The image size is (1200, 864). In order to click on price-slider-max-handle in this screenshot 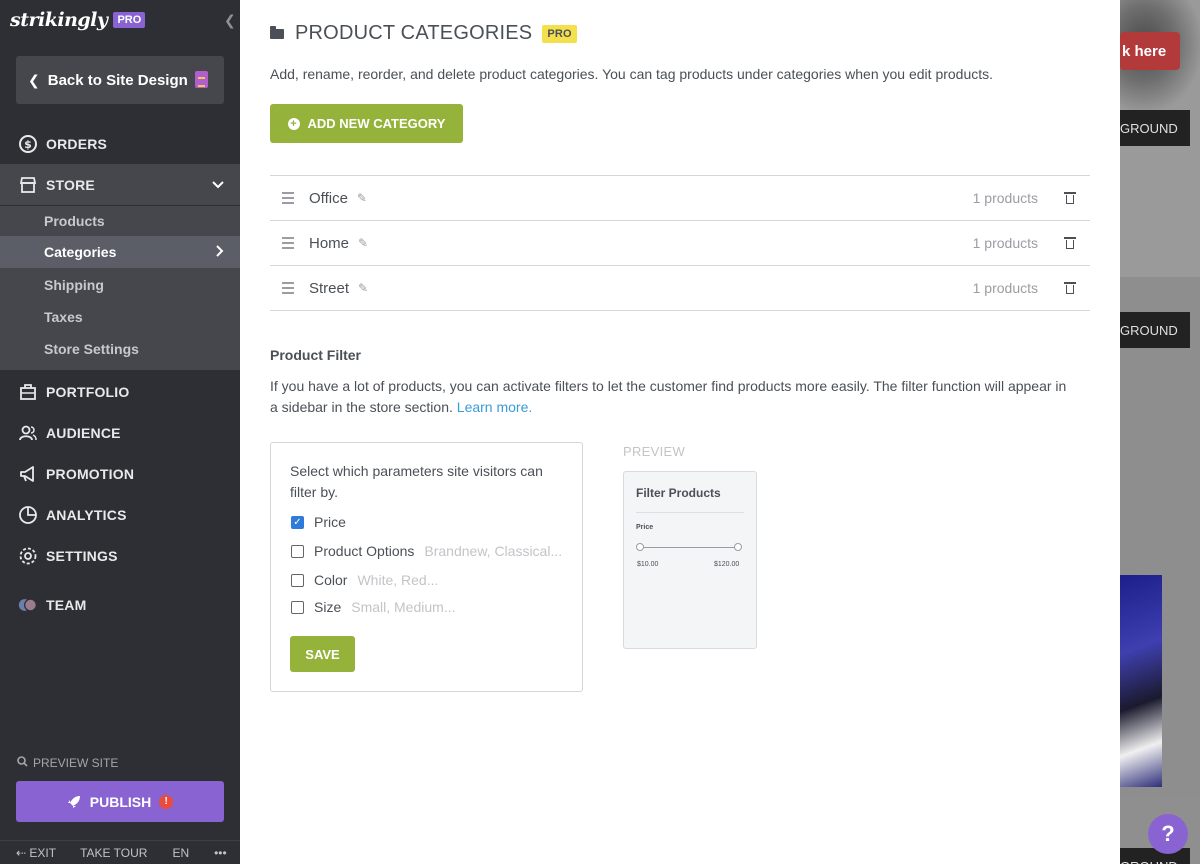, I will do `click(738, 547)`.